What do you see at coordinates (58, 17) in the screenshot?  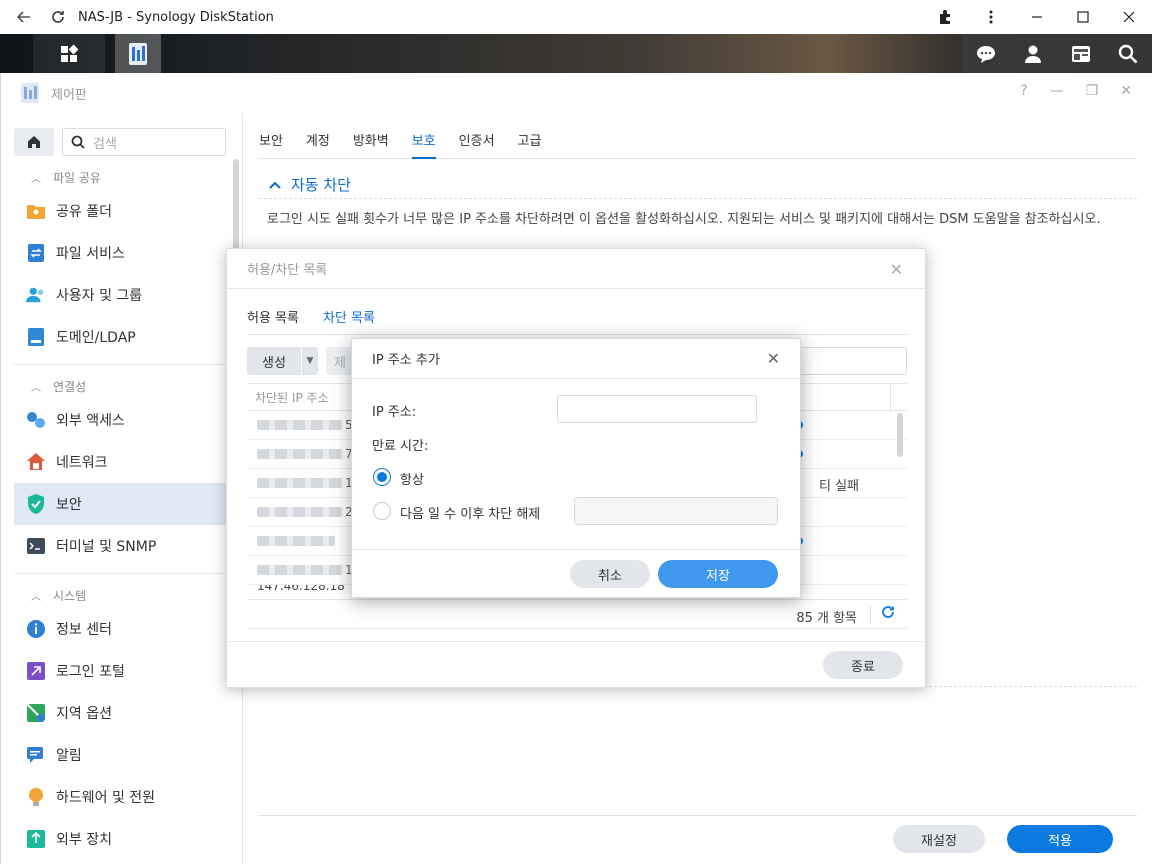 I see `reload-icon` at bounding box center [58, 17].